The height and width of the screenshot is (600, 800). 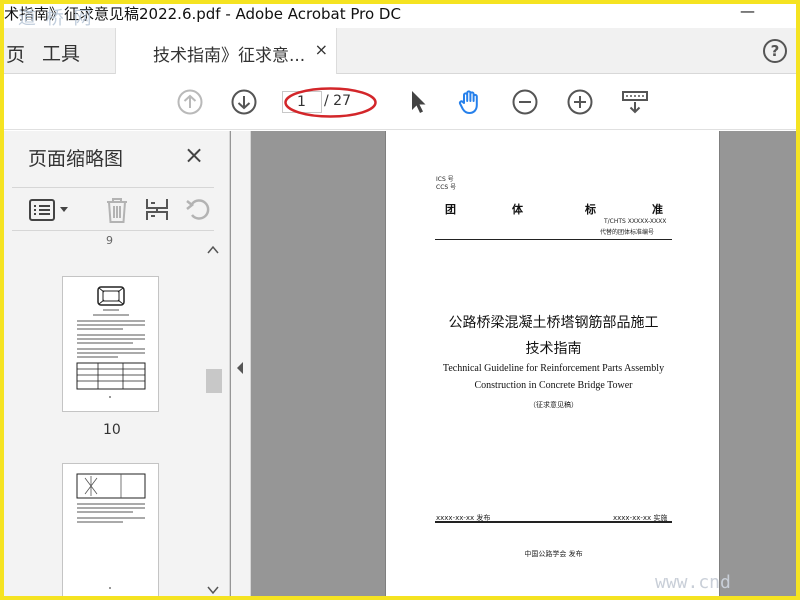 What do you see at coordinates (400, 51) in the screenshot?
I see `tab-bar: 页 工具 技术指南》征求意... × ?` at bounding box center [400, 51].